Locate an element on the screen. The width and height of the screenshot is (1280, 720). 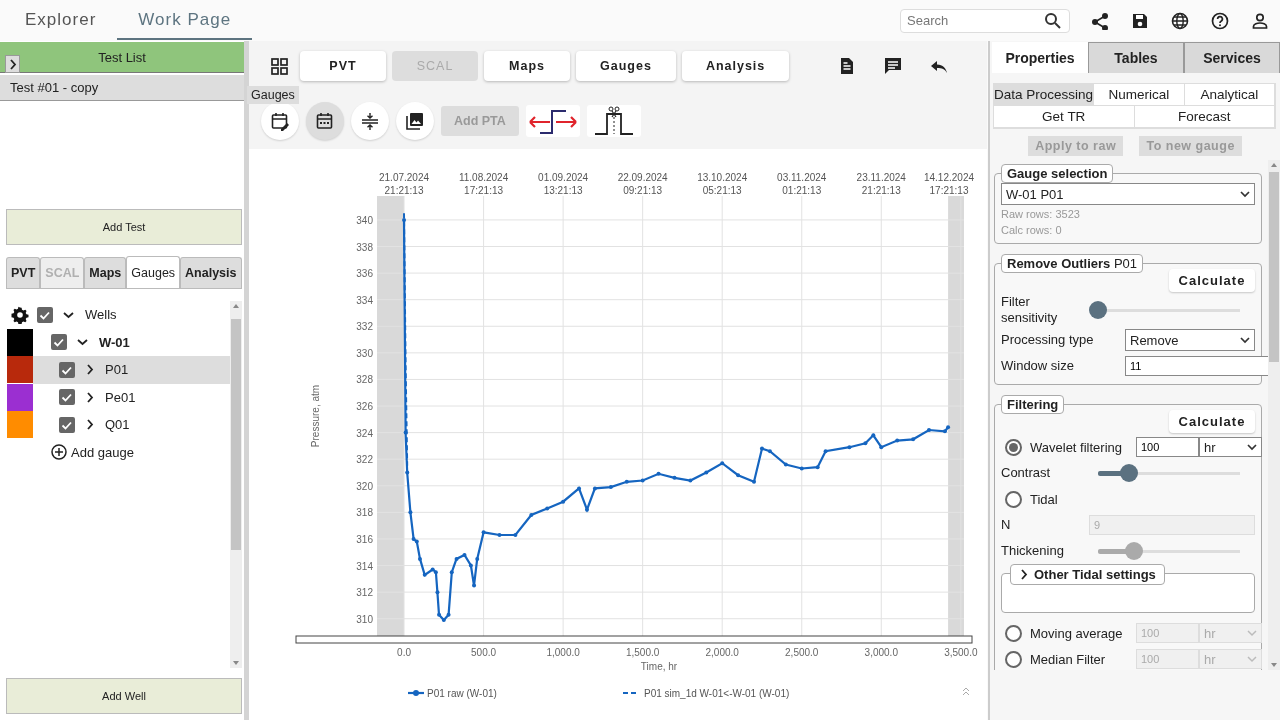
globe-icon is located at coordinates (1180, 20).